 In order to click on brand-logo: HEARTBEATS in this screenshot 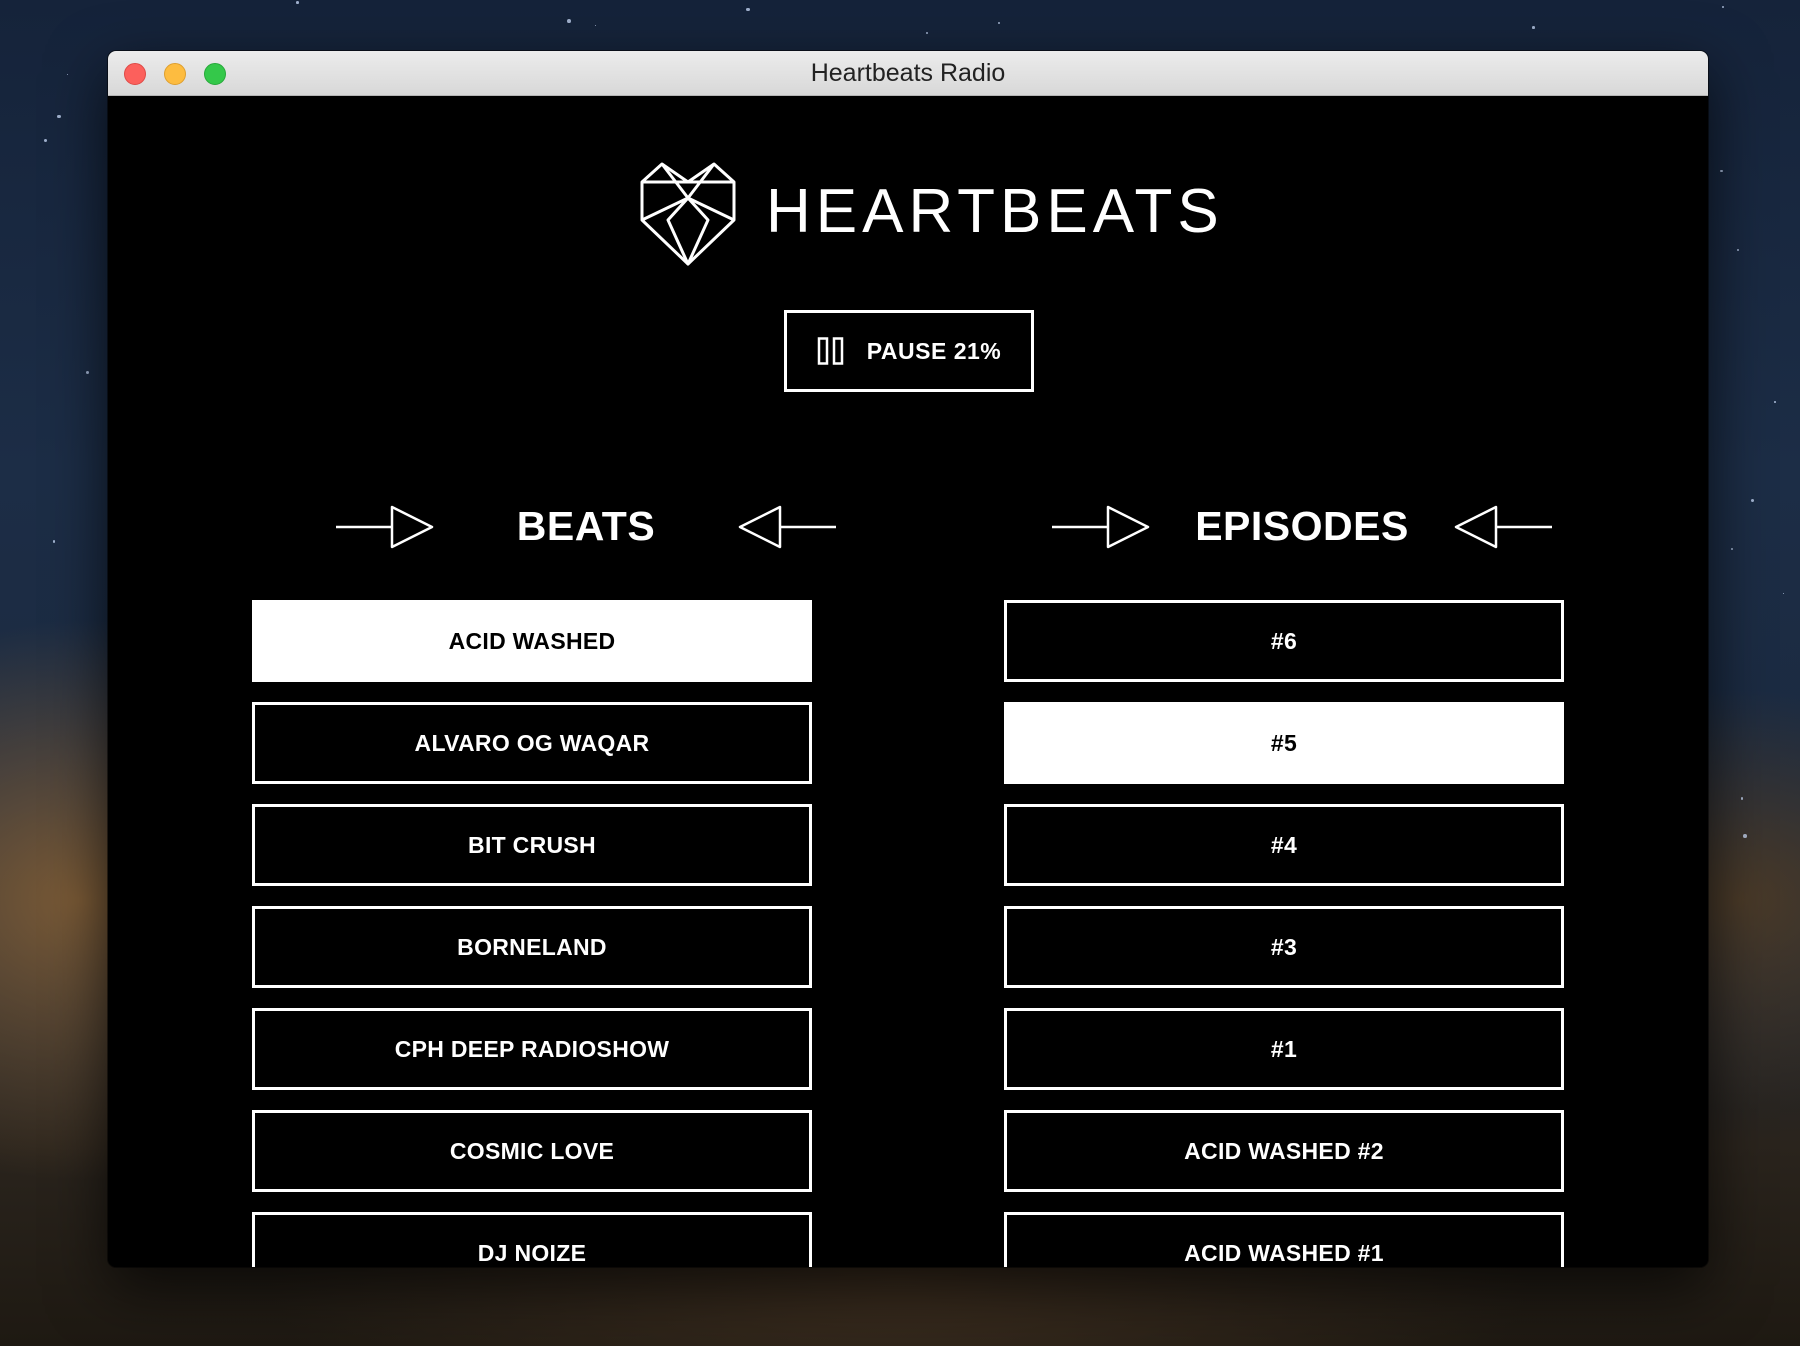, I will do `click(928, 217)`.